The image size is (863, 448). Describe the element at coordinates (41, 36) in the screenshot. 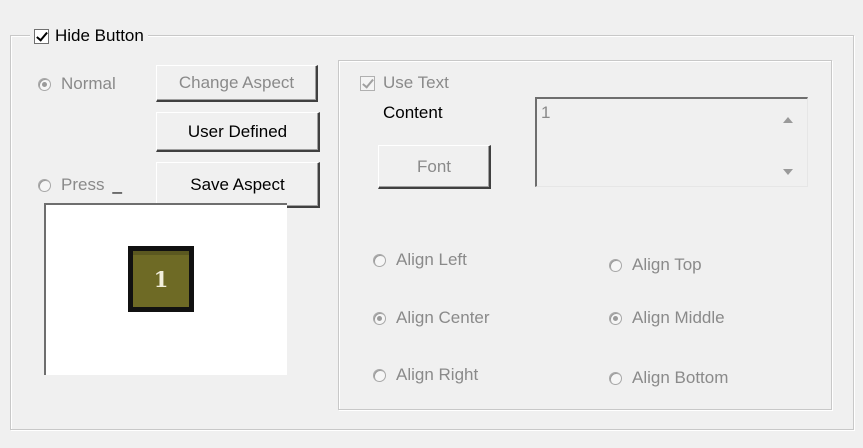

I see `hide-button-checkbox` at that location.